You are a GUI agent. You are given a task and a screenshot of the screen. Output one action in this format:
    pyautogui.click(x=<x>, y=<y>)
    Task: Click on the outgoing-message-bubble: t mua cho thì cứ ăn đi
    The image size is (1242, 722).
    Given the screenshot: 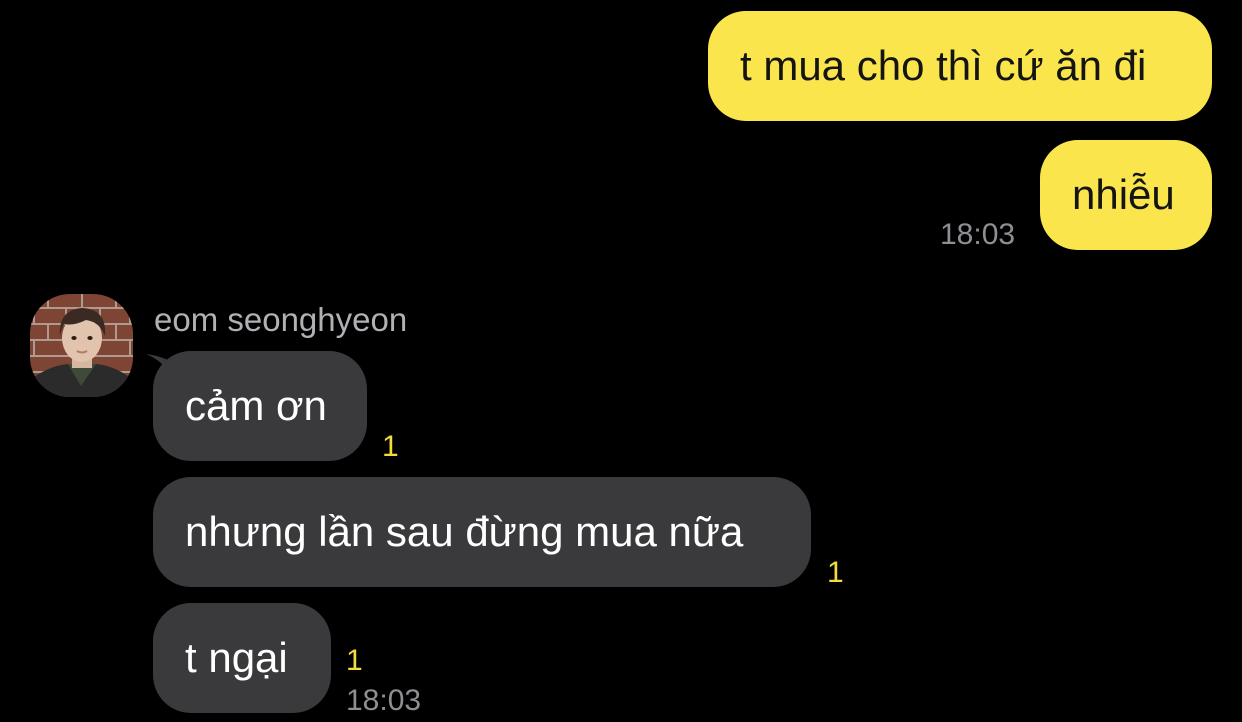 What is the action you would take?
    pyautogui.click(x=960, y=66)
    